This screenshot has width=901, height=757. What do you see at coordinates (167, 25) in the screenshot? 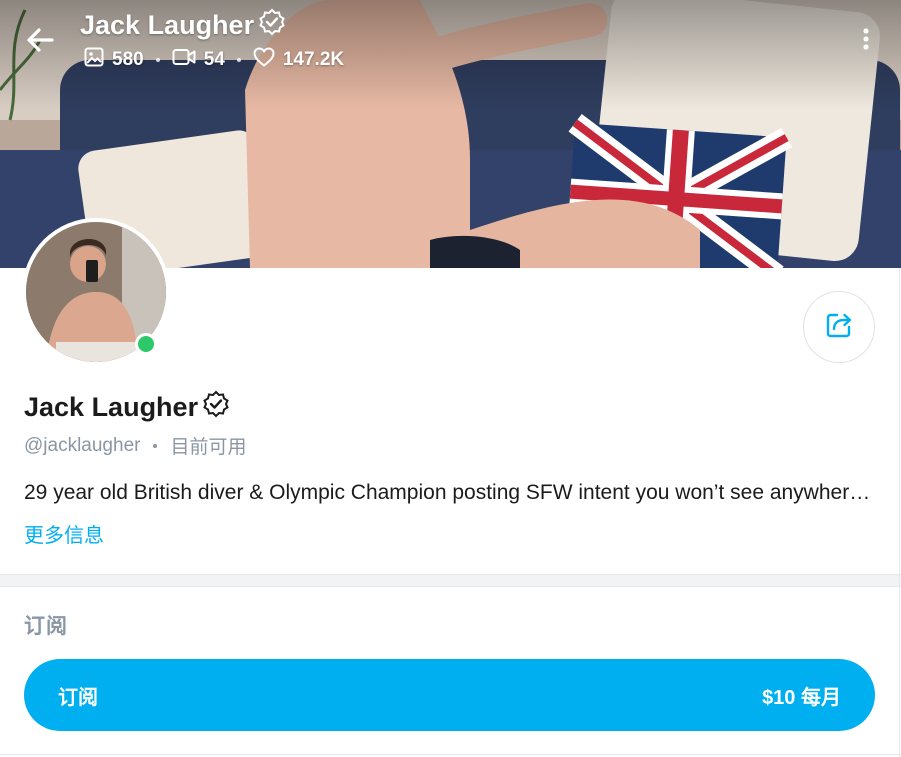
I see `header-title-text: Jack Laugher` at bounding box center [167, 25].